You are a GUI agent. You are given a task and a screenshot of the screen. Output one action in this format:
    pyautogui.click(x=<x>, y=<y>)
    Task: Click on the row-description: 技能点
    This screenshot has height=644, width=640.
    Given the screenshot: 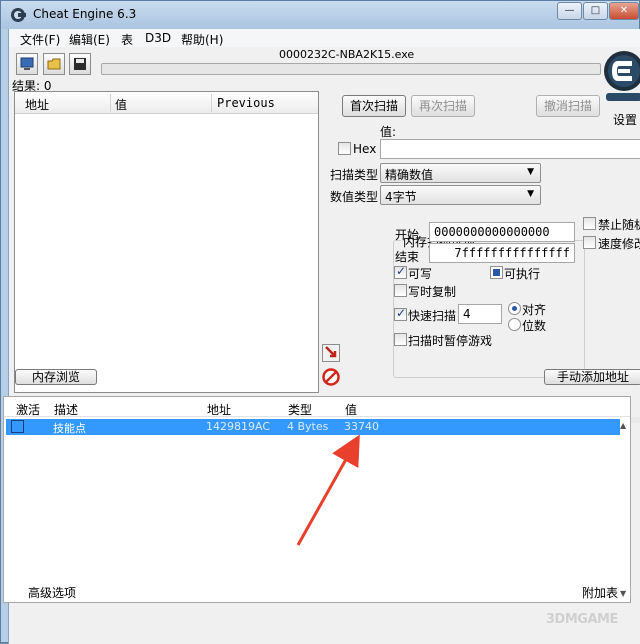 What is the action you would take?
    pyautogui.click(x=69, y=428)
    